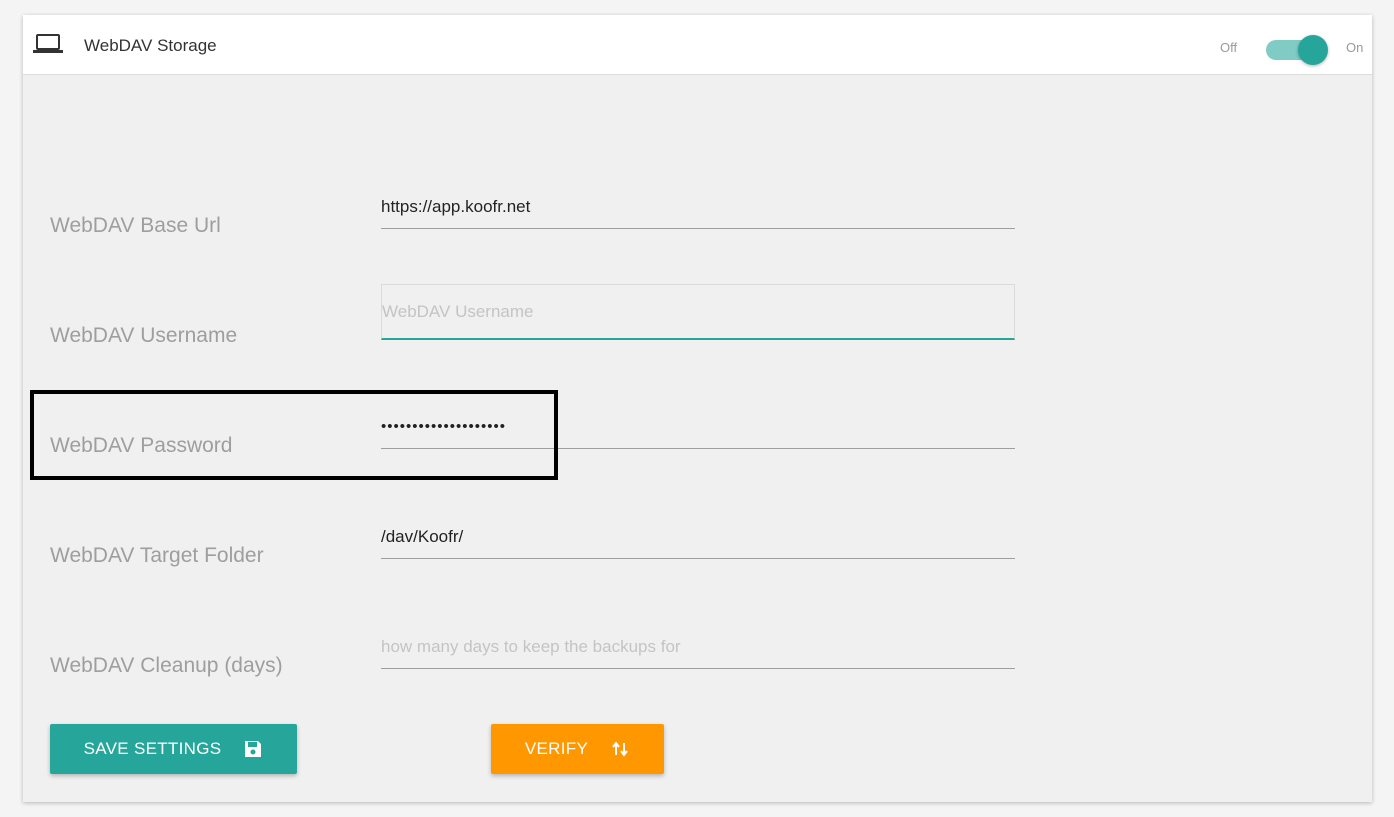  I want to click on swap-vertical-icon, so click(620, 749).